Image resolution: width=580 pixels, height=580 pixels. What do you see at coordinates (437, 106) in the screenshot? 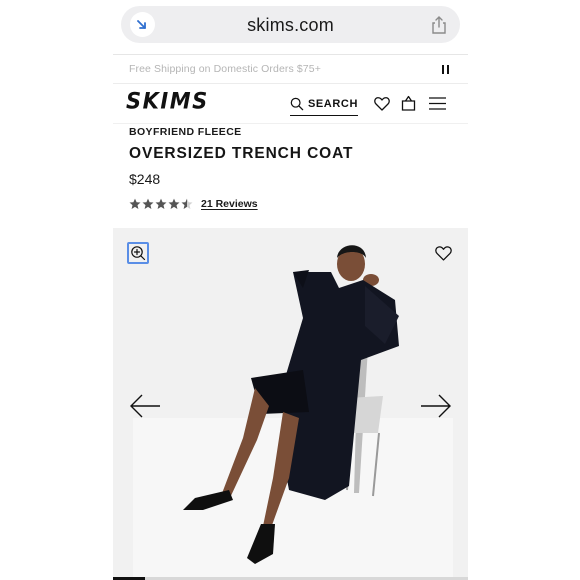
I see `menu-icon` at bounding box center [437, 106].